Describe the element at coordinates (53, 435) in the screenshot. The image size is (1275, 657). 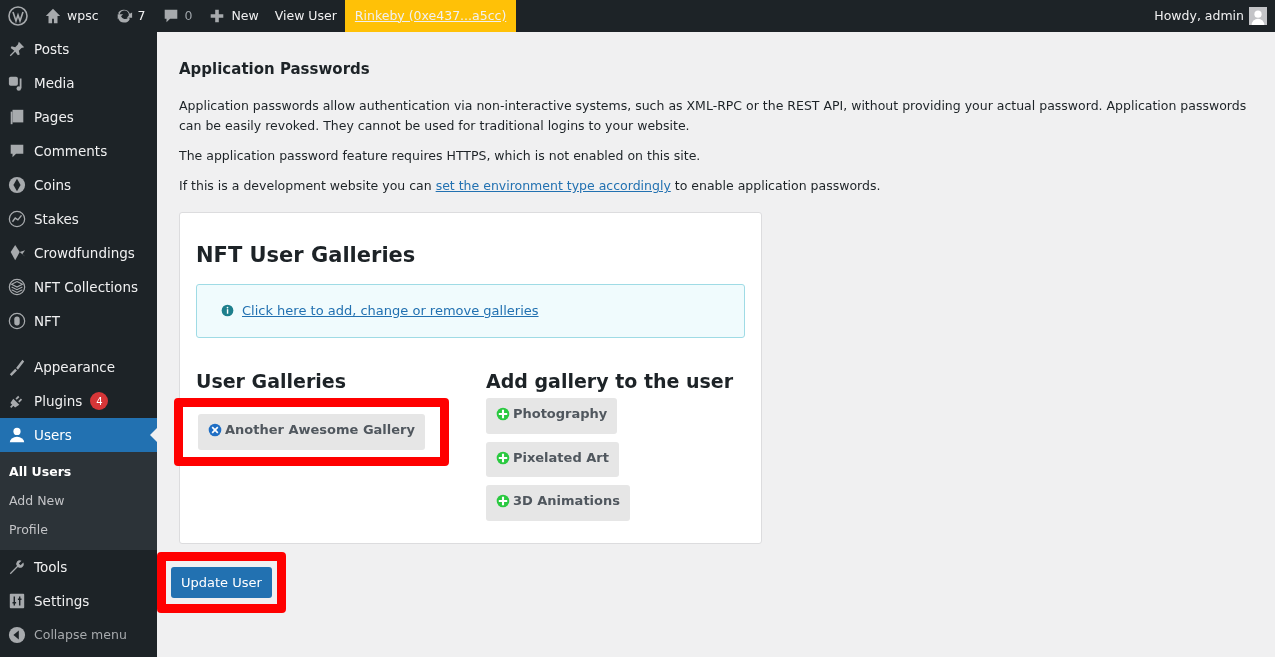
I see `menu-label: Users` at that location.